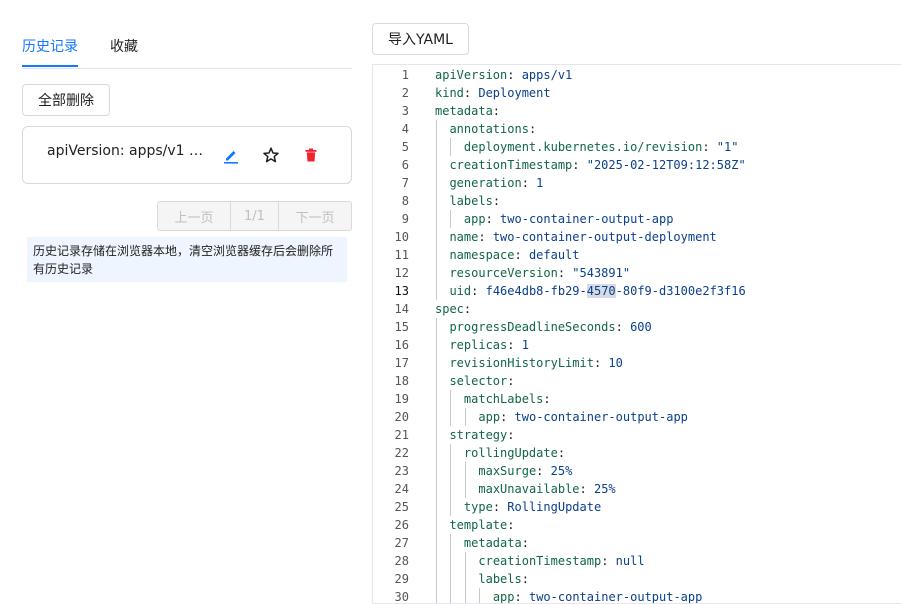 This screenshot has height=604, width=901. What do you see at coordinates (401, 489) in the screenshot?
I see `line-number: 24` at bounding box center [401, 489].